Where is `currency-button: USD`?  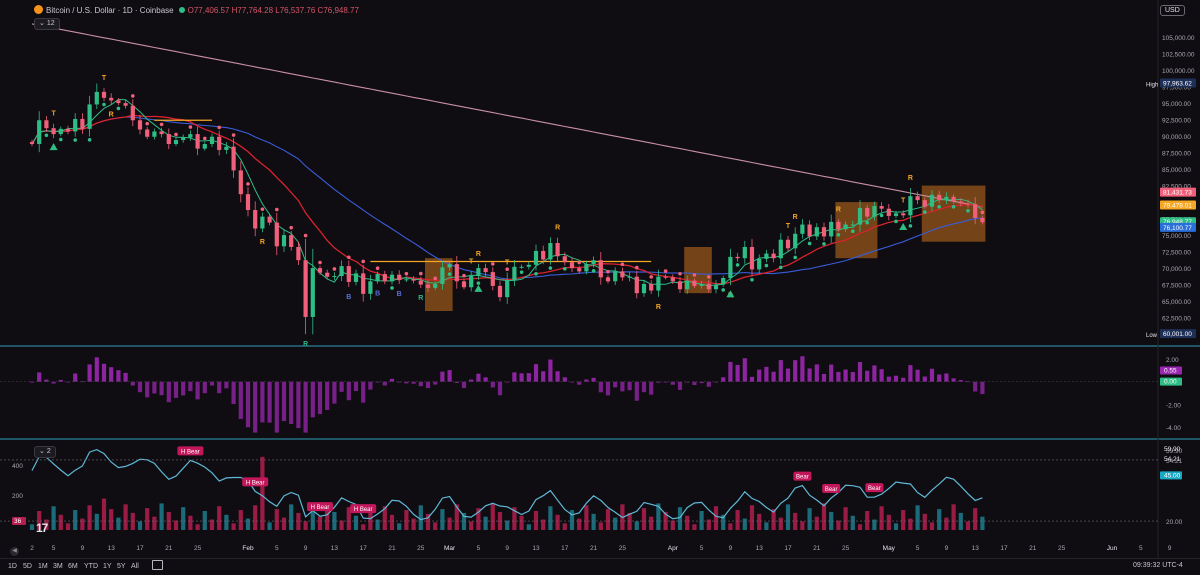
currency-button: USD is located at coordinates (1172, 10).